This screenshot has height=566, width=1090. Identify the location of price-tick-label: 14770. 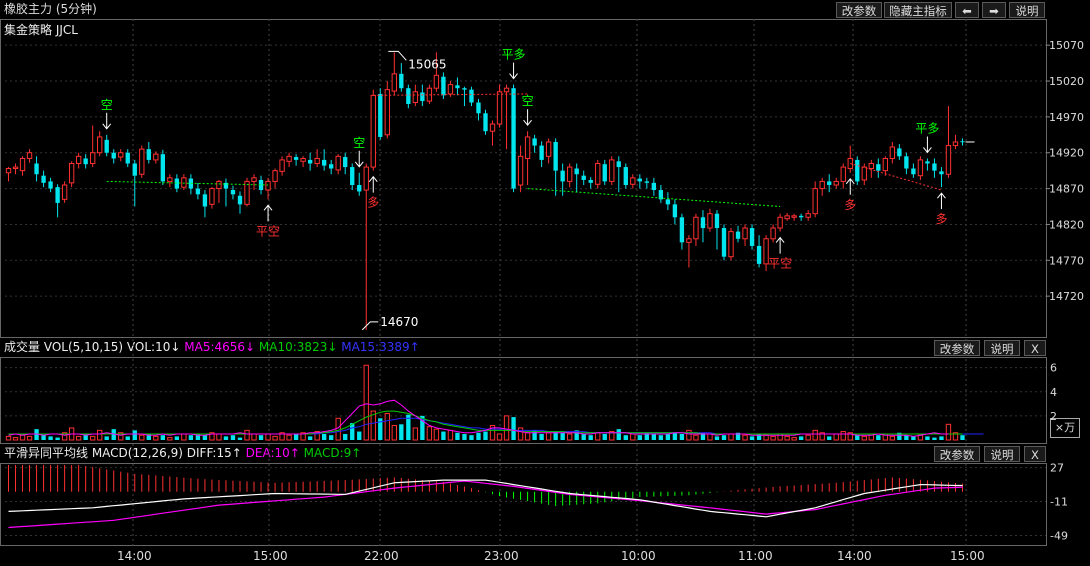
(1066, 260).